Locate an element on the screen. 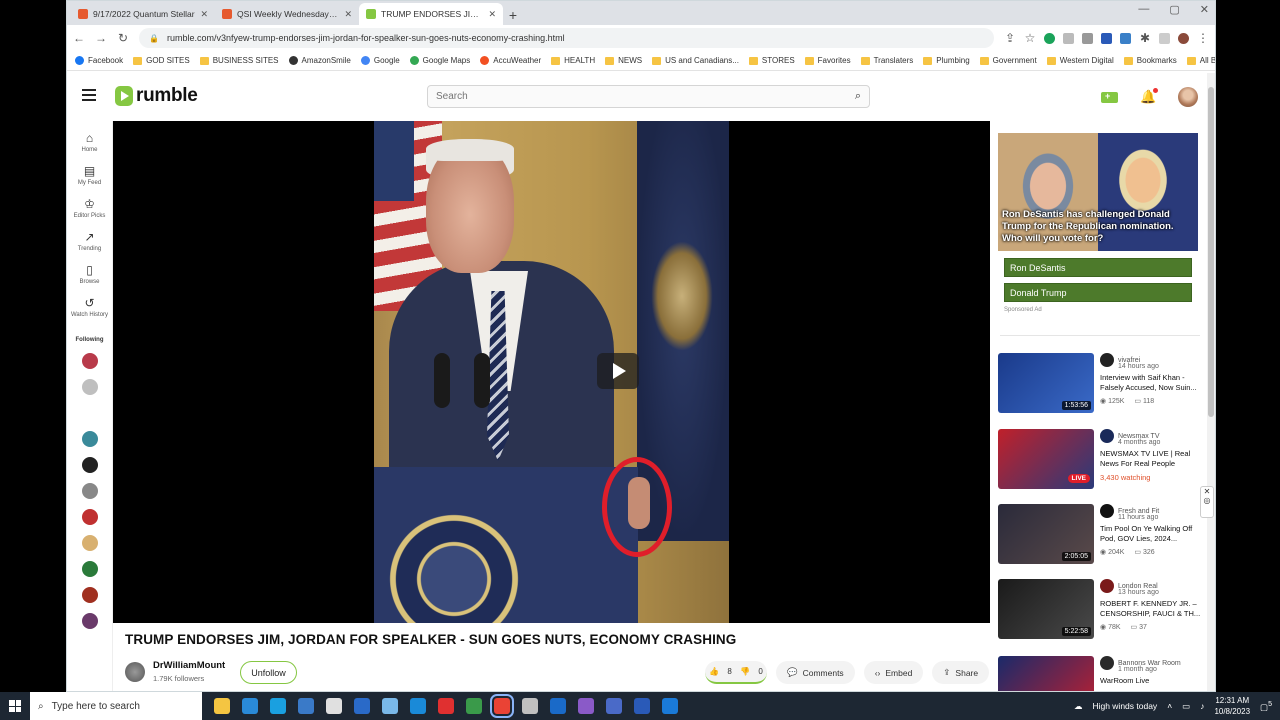 This screenshot has height=720, width=1280. page-scrollbar is located at coordinates (1211, 382).